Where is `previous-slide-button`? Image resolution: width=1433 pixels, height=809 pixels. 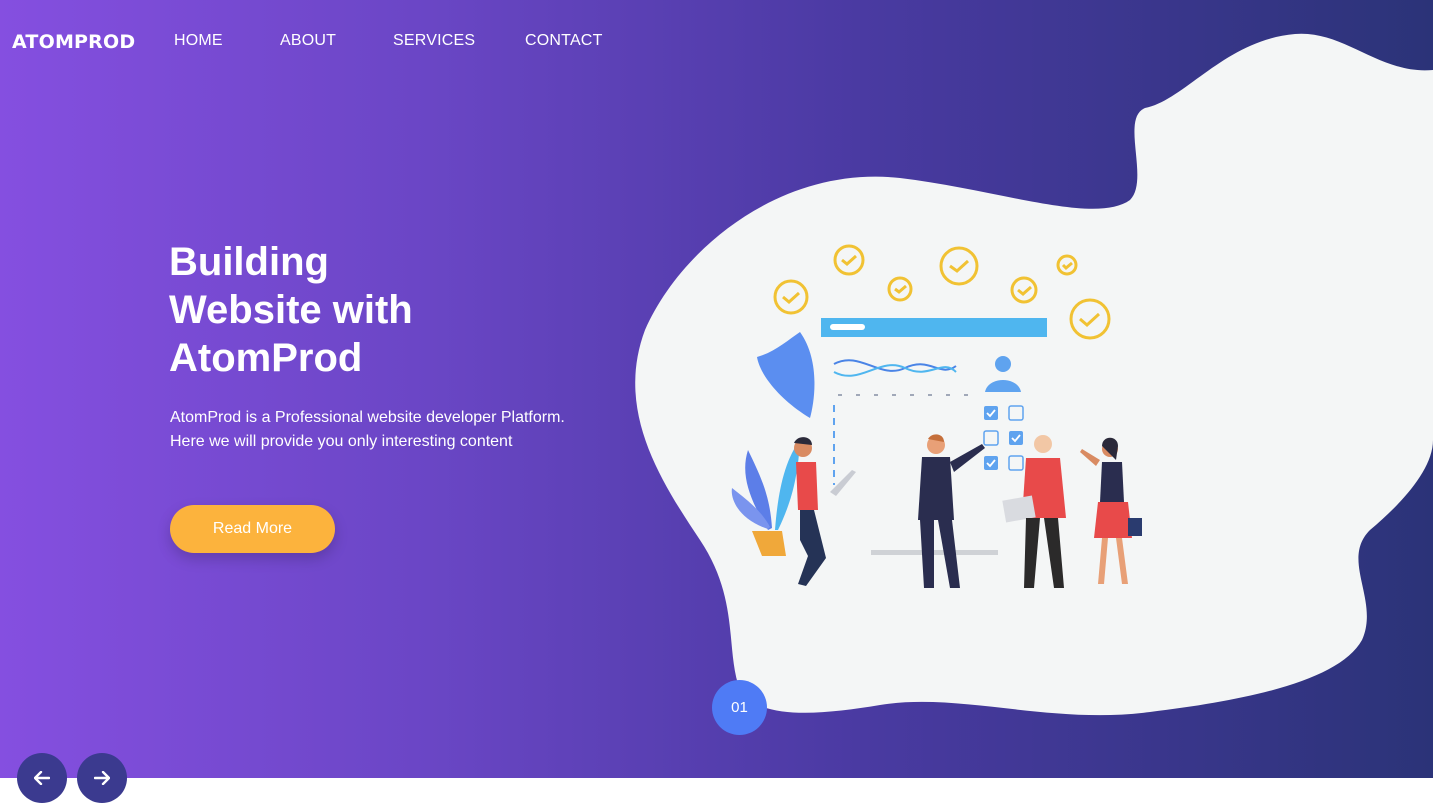
previous-slide-button is located at coordinates (42, 778).